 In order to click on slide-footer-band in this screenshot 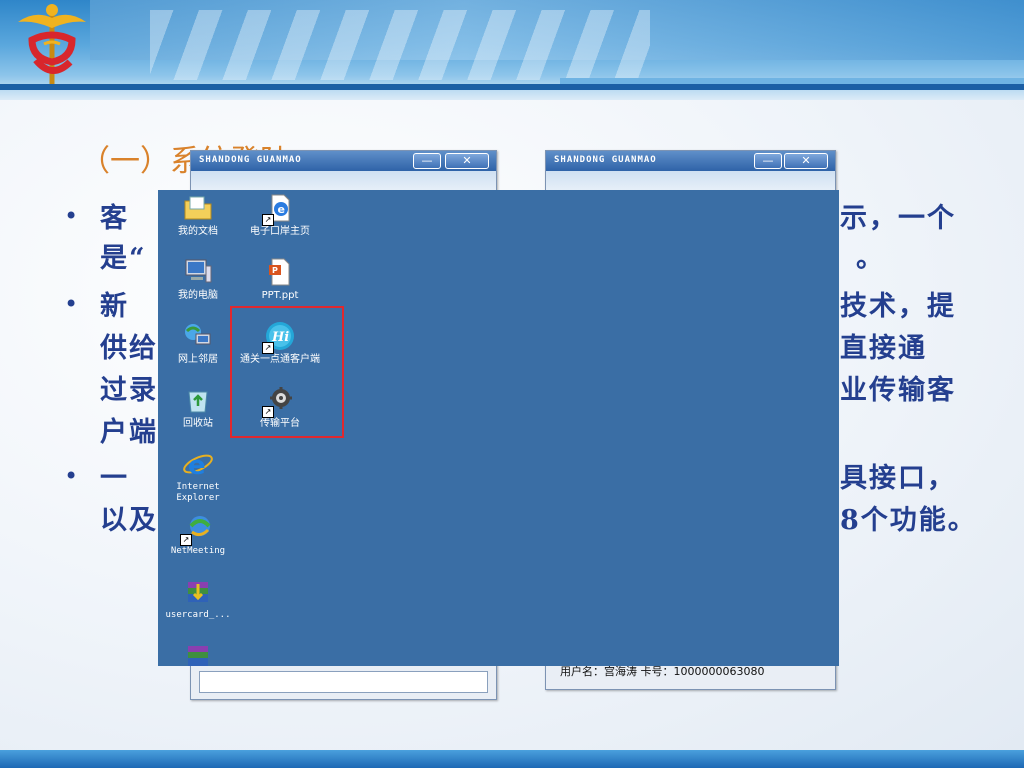, I will do `click(512, 759)`.